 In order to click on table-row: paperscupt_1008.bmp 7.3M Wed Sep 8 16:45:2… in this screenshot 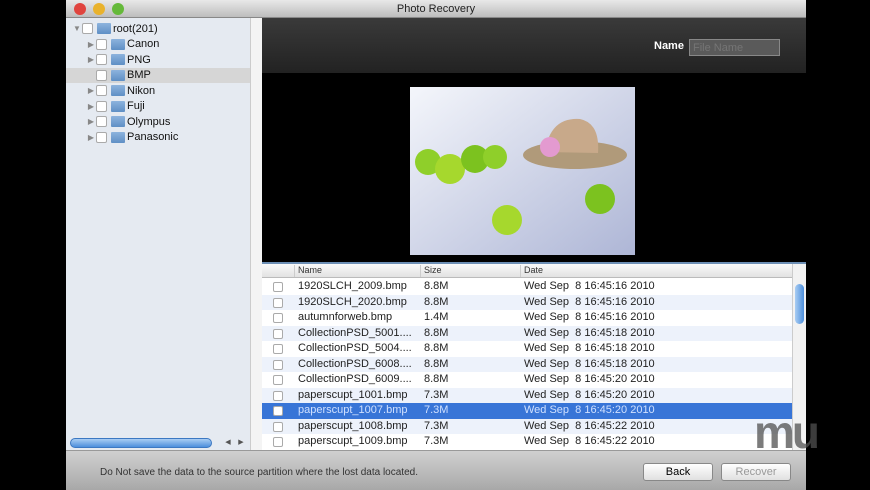, I will do `click(527, 426)`.